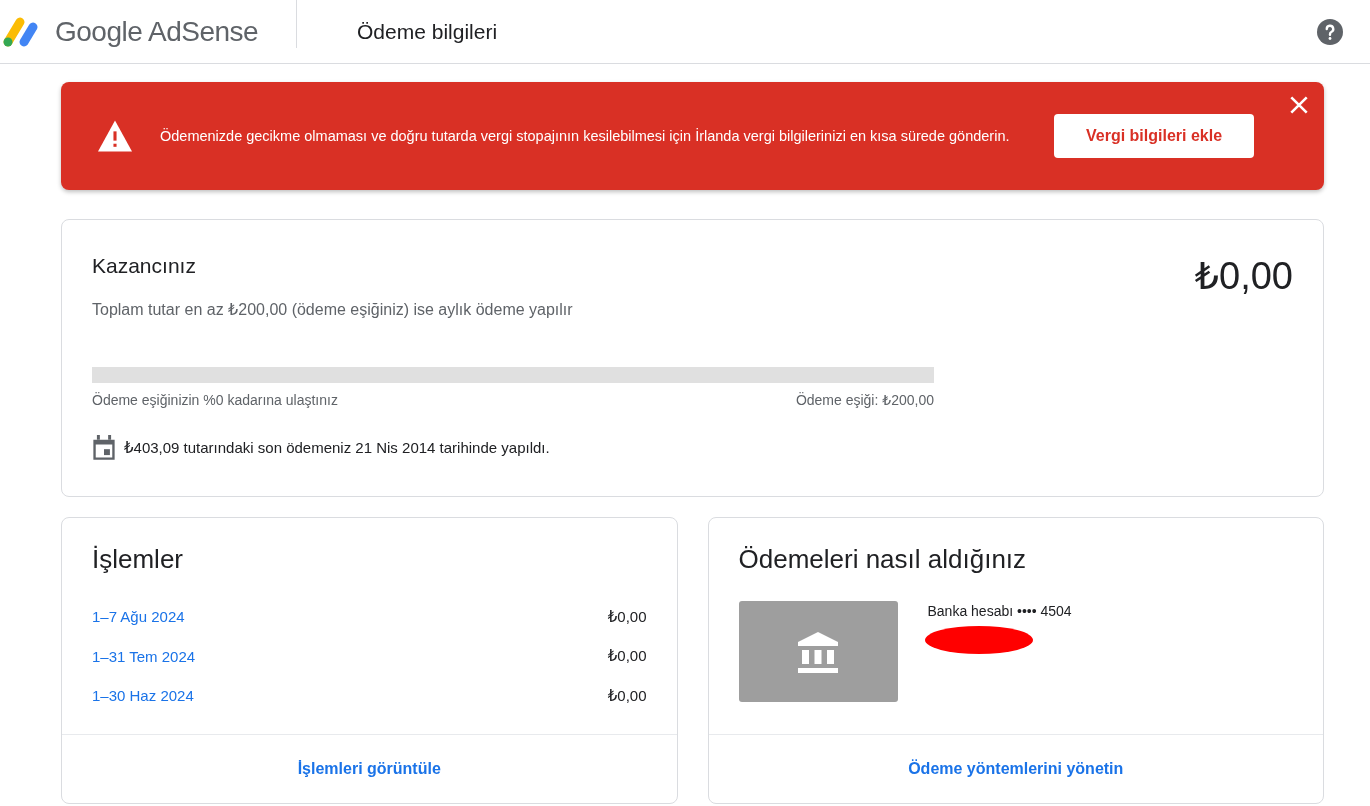  I want to click on transaction-period-link: 1–7 Ağu 2024, so click(138, 617).